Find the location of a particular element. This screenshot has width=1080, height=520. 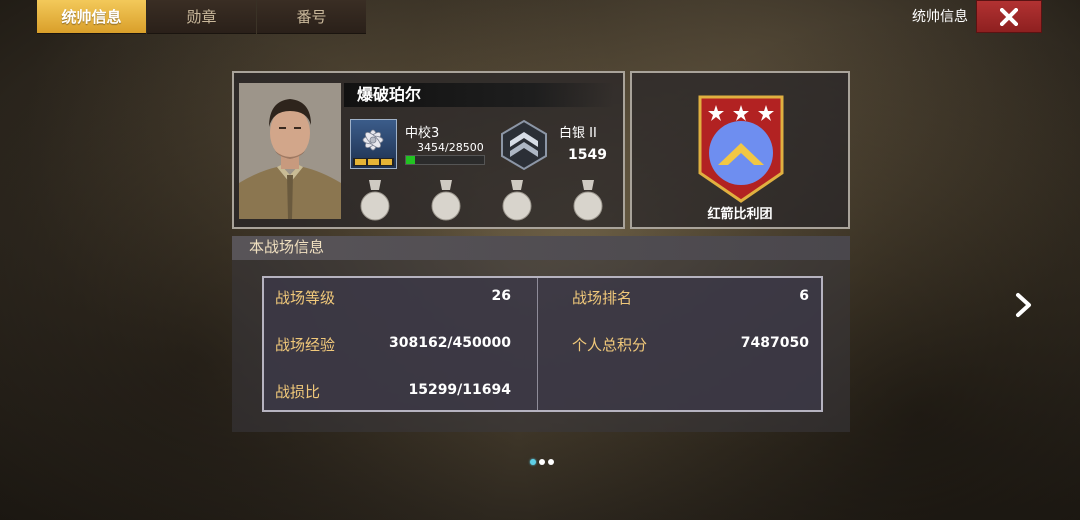

oak-leaf-rank-icon is located at coordinates (373, 147).